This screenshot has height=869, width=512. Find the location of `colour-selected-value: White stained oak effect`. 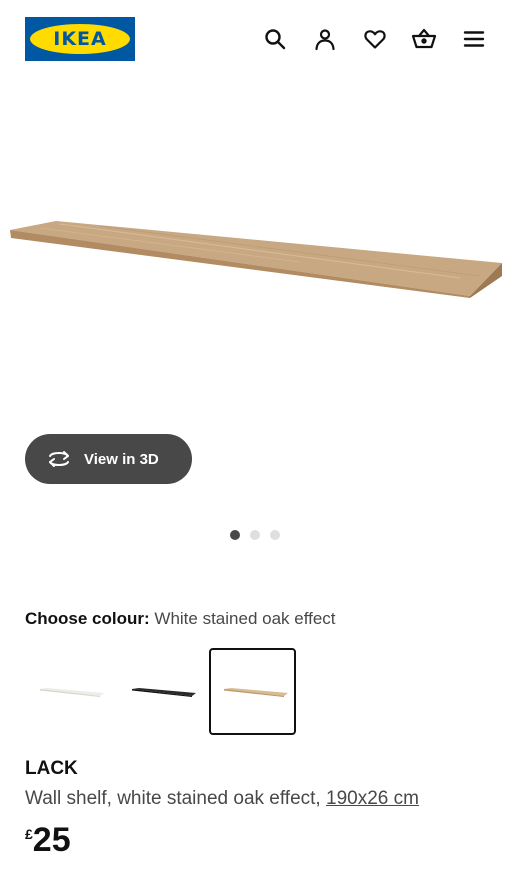

colour-selected-value: White stained oak effect is located at coordinates (245, 618).